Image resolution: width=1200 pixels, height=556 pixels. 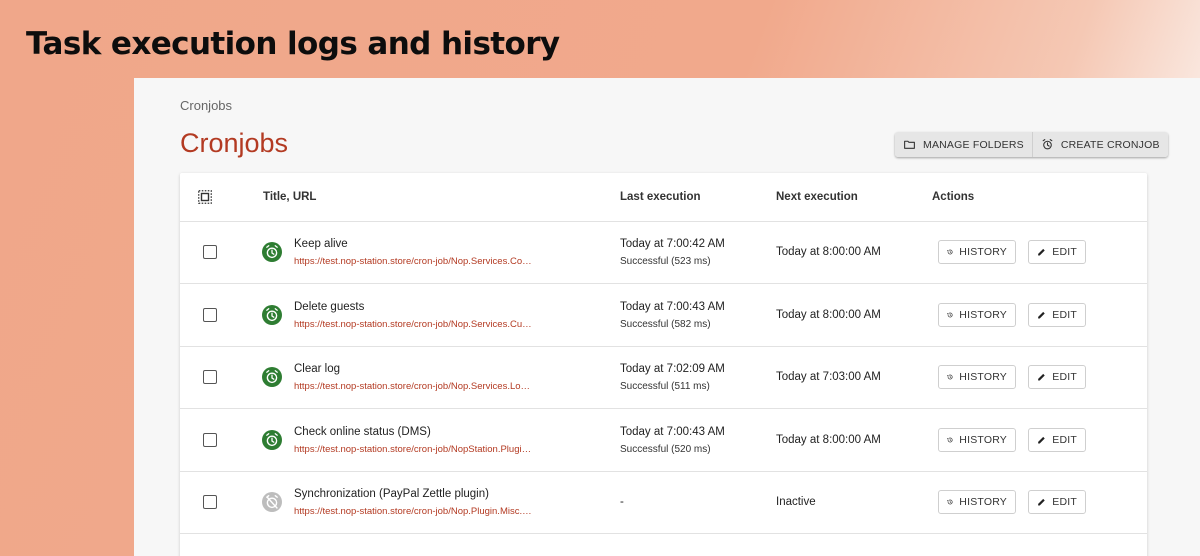 I want to click on last-execution-time: Today at 7:02:09 AM, so click(x=672, y=369).